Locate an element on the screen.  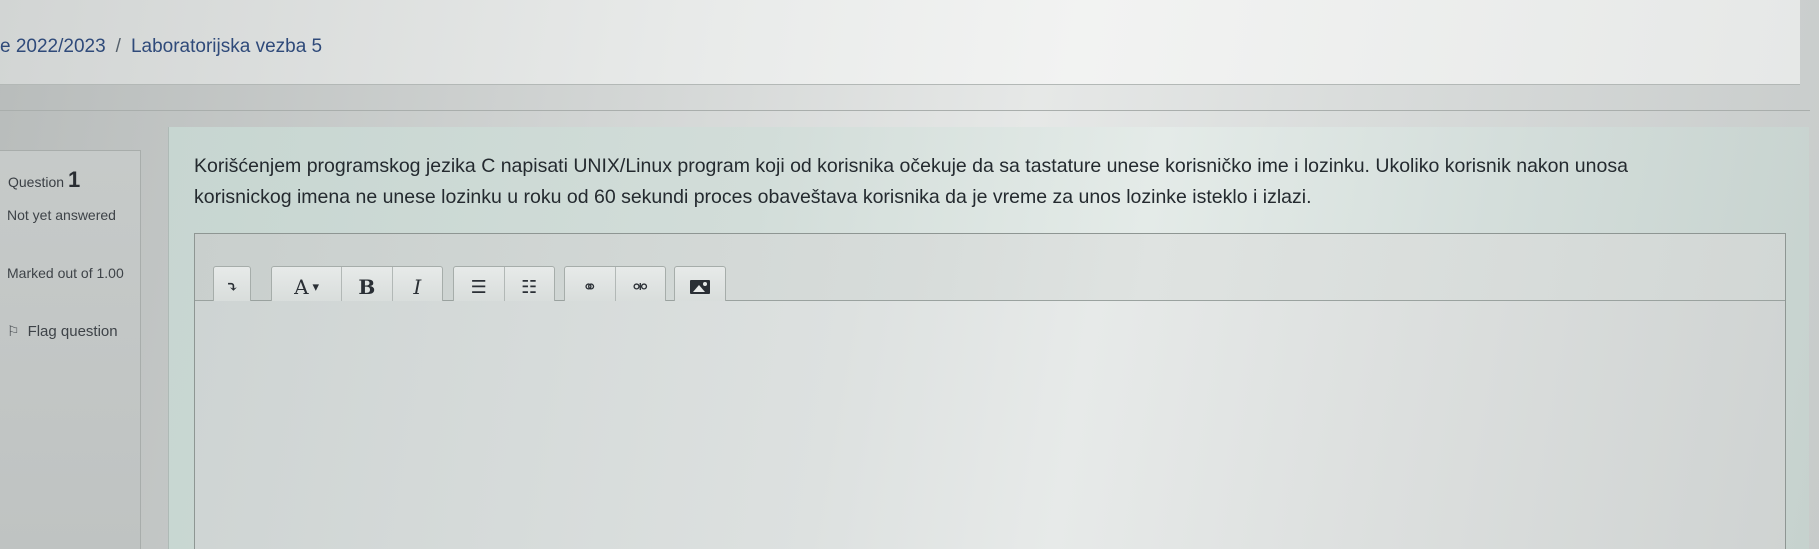
editor-toolbar: ⤵ A ▾ B I ☰ ☷ ⚭ ⚮ is located at coordinates (990, 271).